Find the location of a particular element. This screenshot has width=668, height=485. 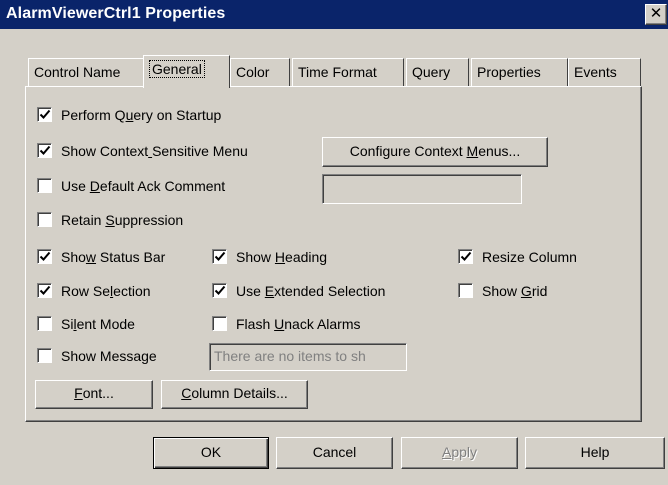

ok-label: OK is located at coordinates (211, 452).